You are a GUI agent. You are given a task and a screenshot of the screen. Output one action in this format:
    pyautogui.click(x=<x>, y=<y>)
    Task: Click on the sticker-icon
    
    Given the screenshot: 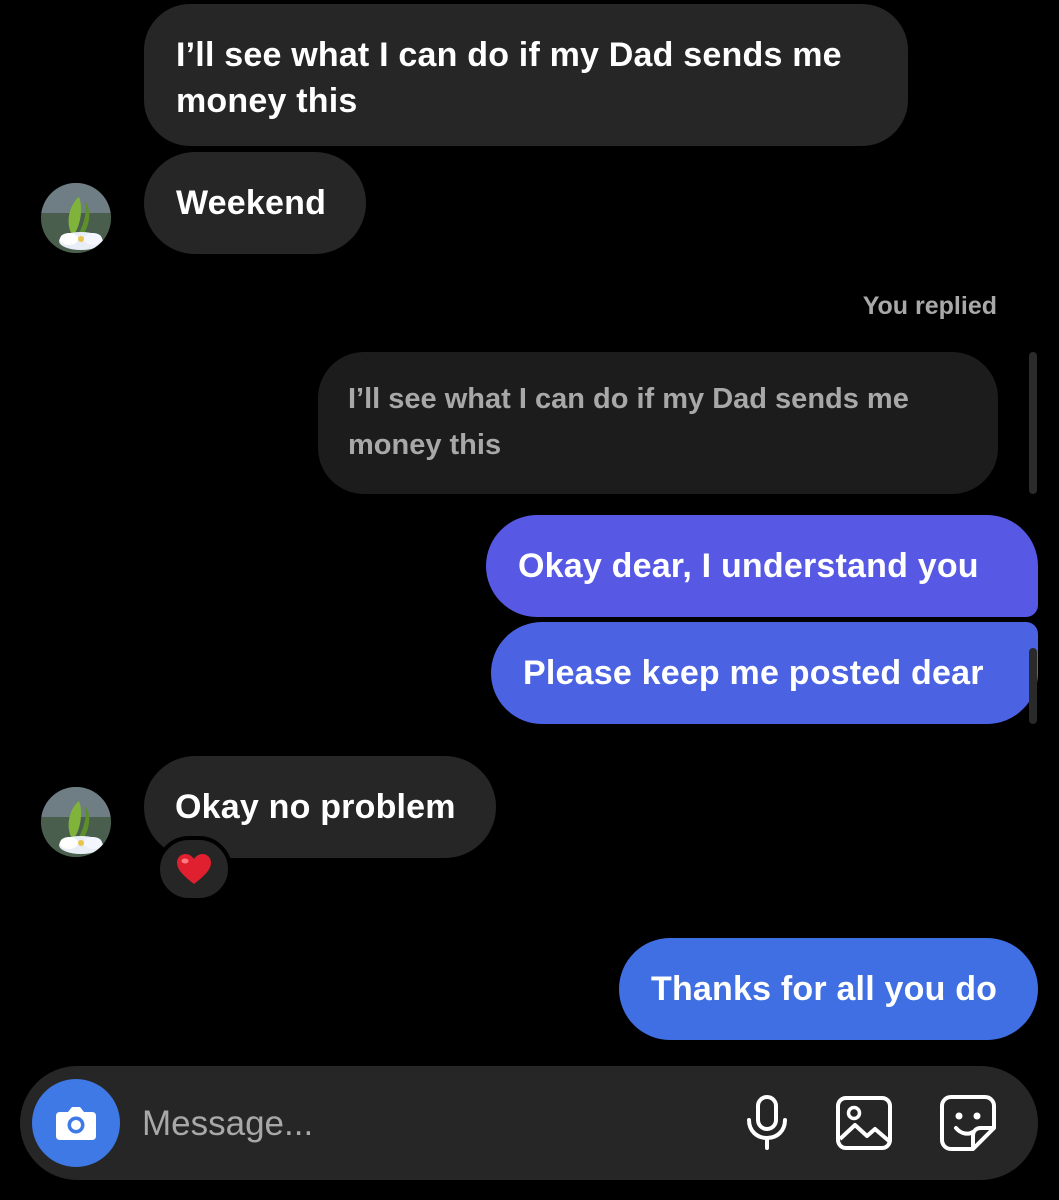 What is the action you would take?
    pyautogui.click(x=968, y=1123)
    